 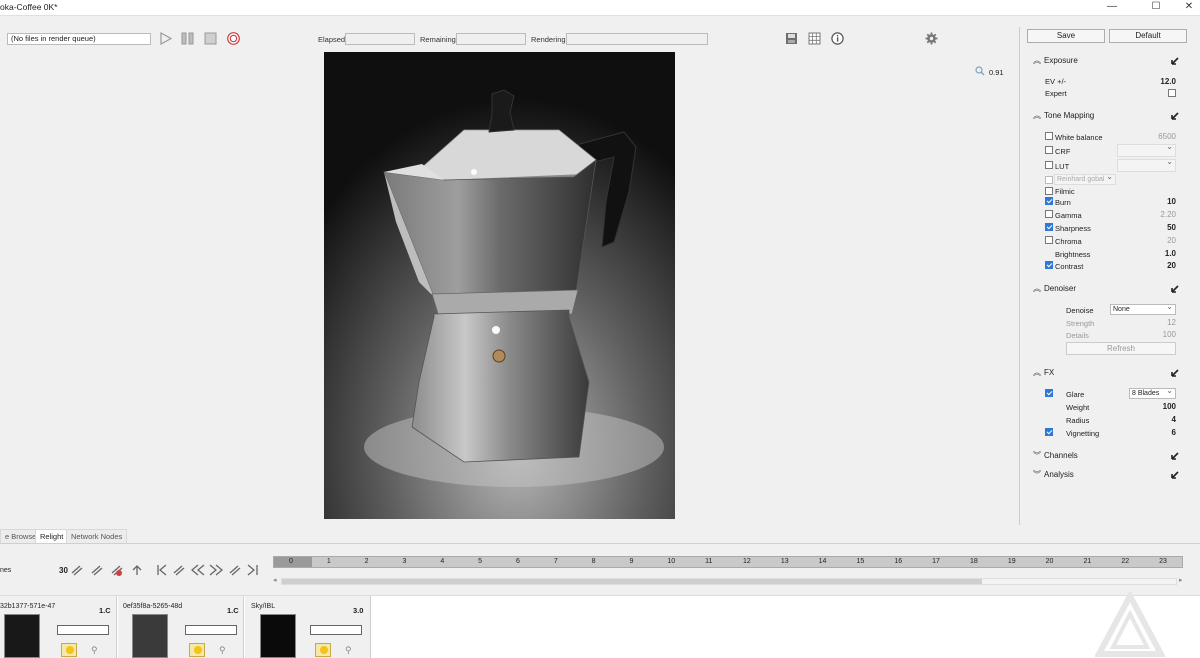 What do you see at coordinates (329, 561) in the screenshot?
I see `timeline-tick: 1` at bounding box center [329, 561].